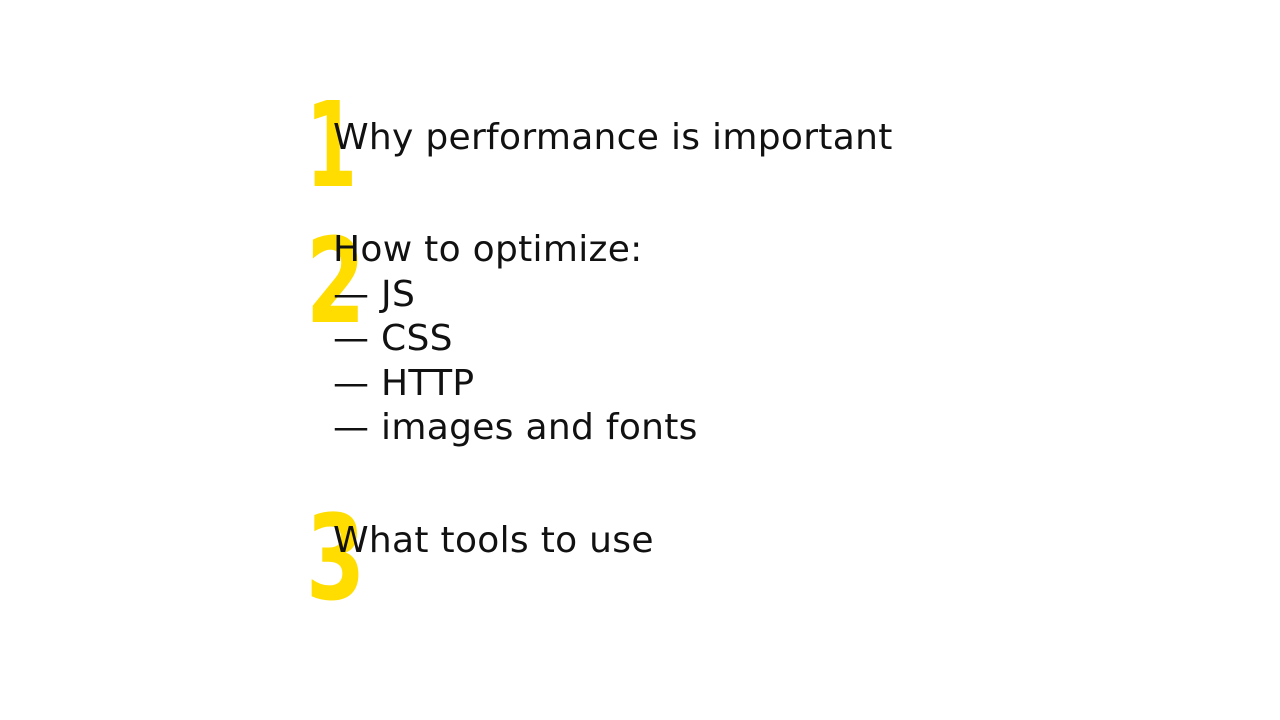 The image size is (1280, 720). I want to click on item-title-3: What tools to use, so click(493, 540).